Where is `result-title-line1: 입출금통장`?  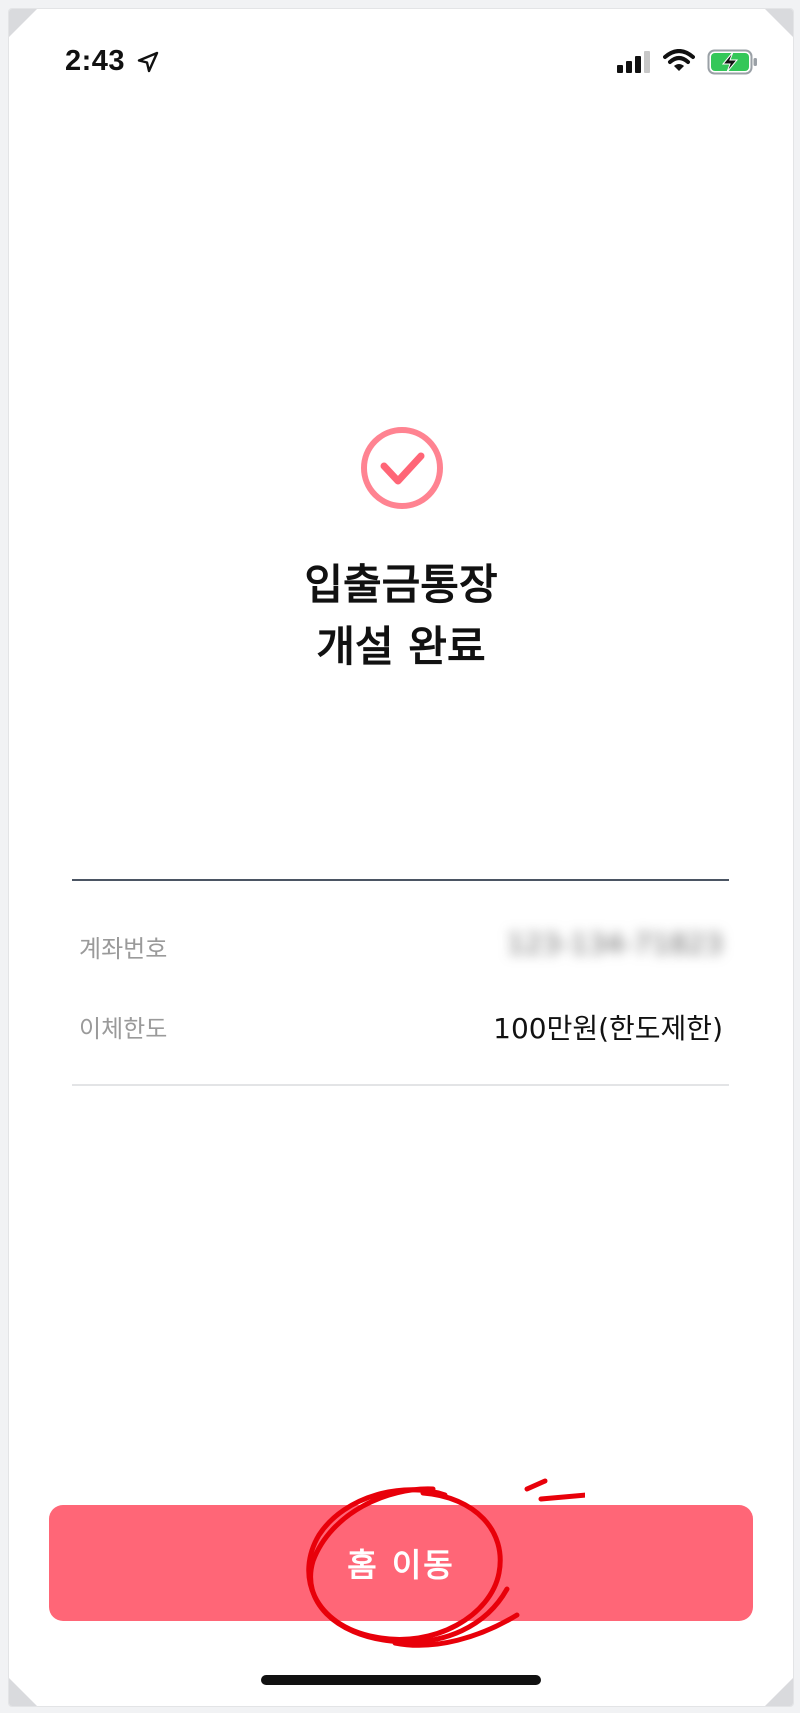
result-title-line1: 입출금통장 is located at coordinates (401, 584).